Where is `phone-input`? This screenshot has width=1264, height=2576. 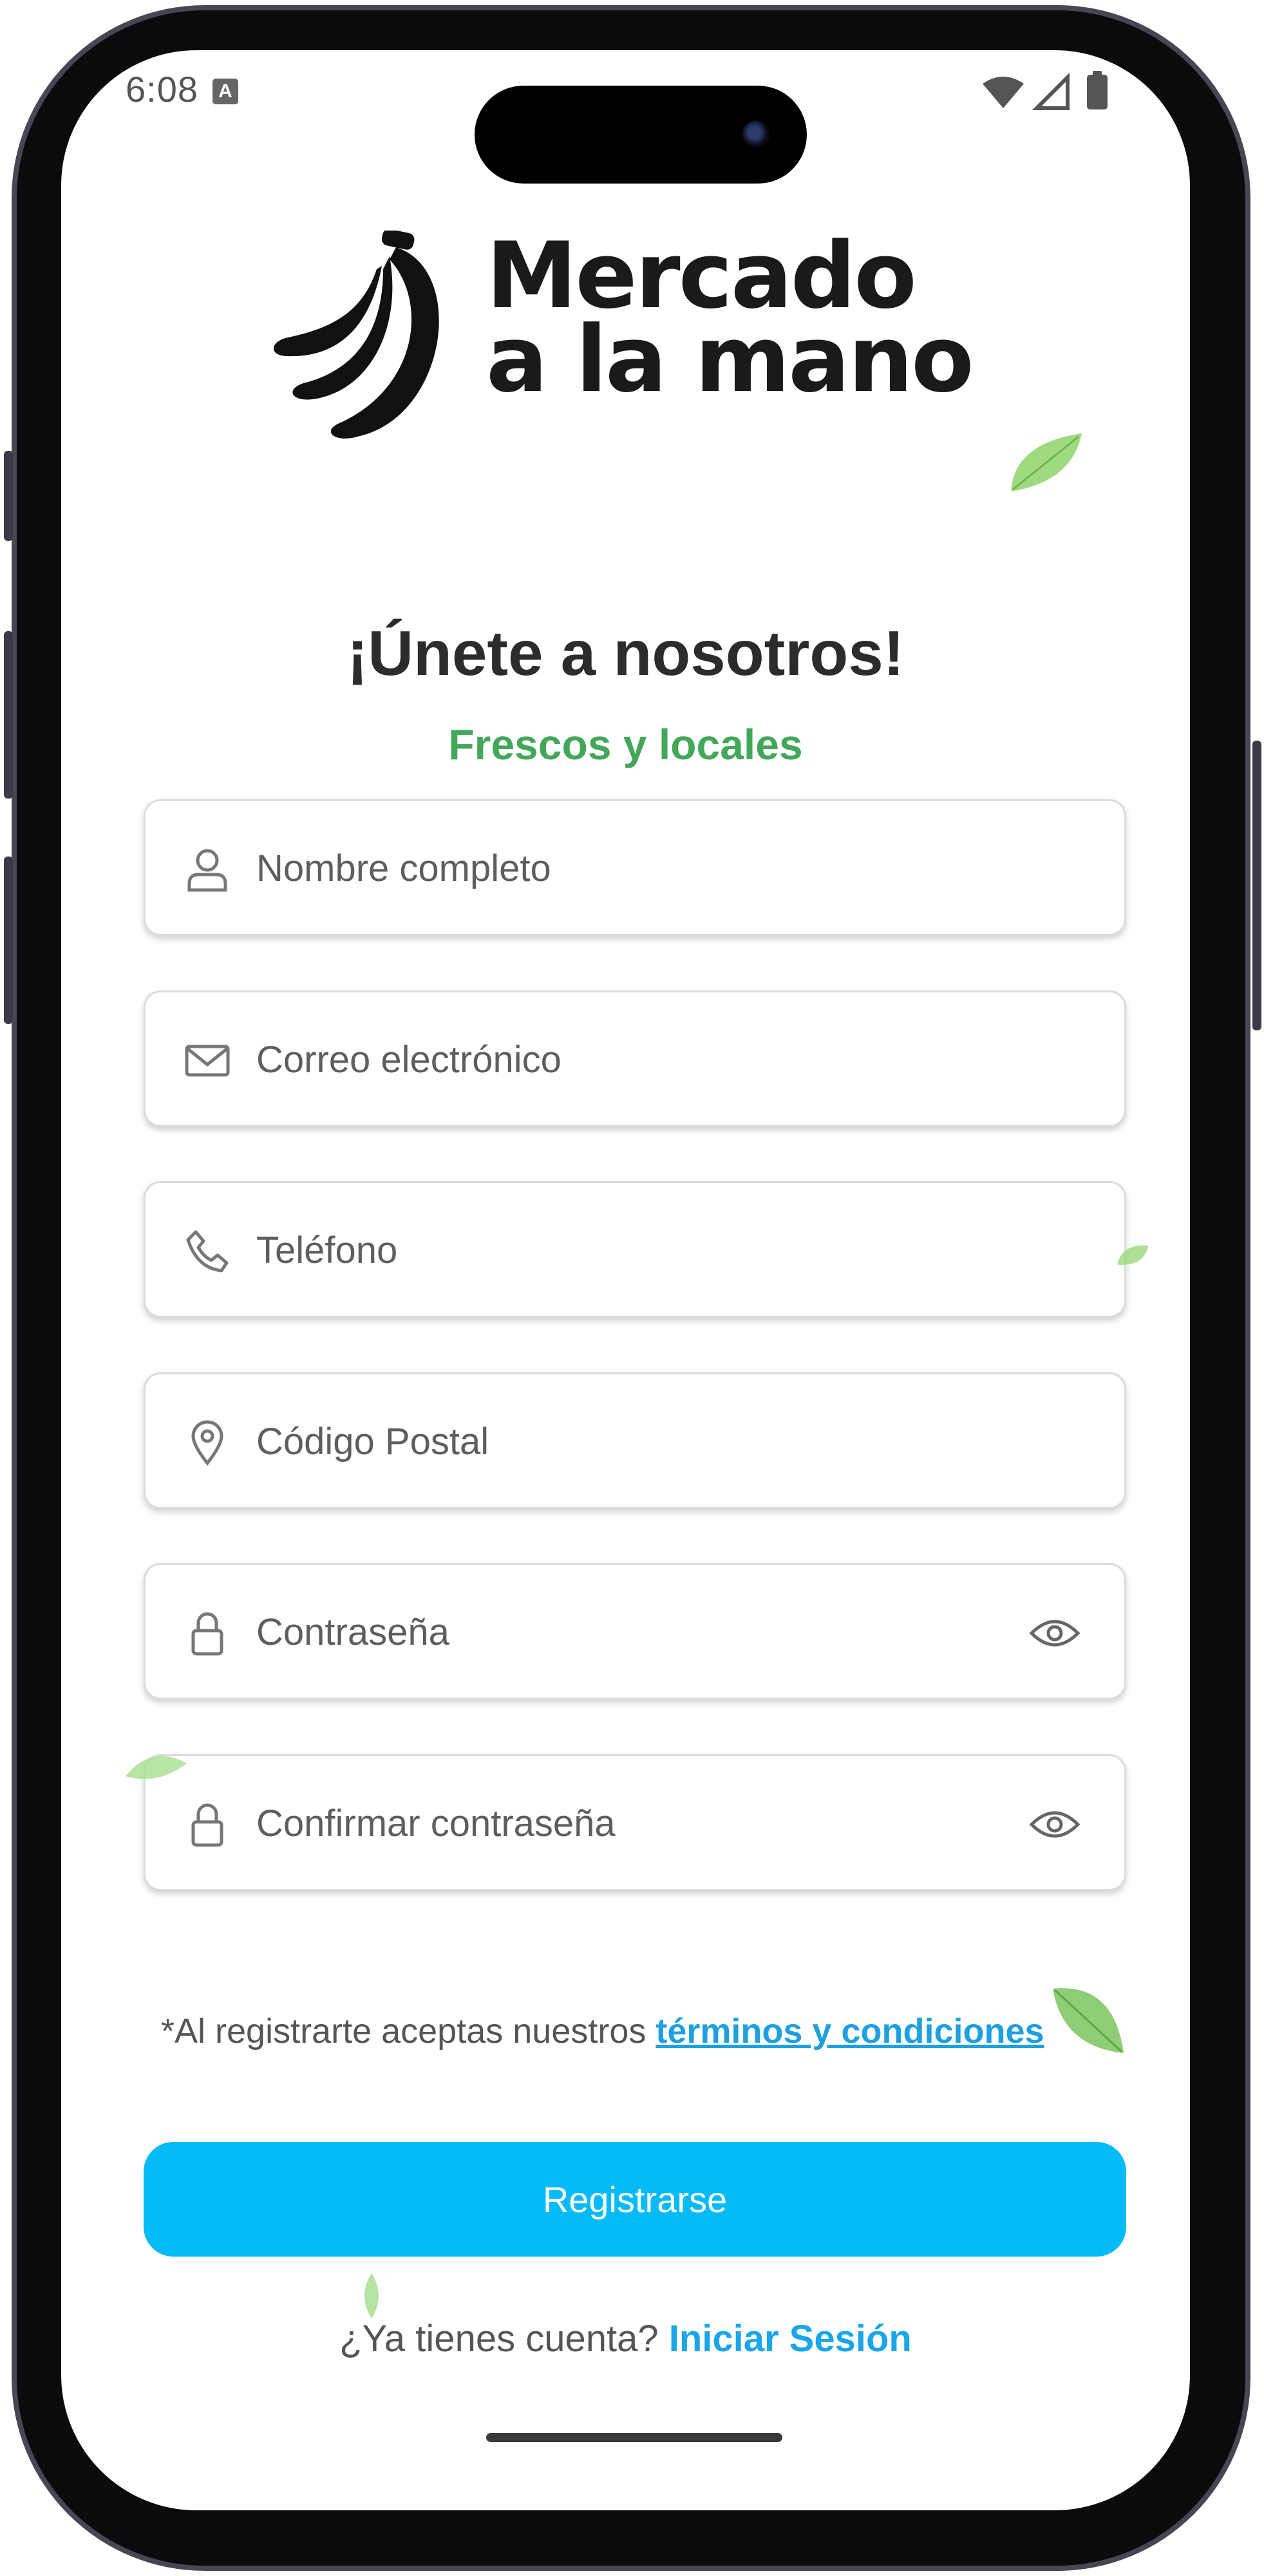
phone-input is located at coordinates (626, 1250).